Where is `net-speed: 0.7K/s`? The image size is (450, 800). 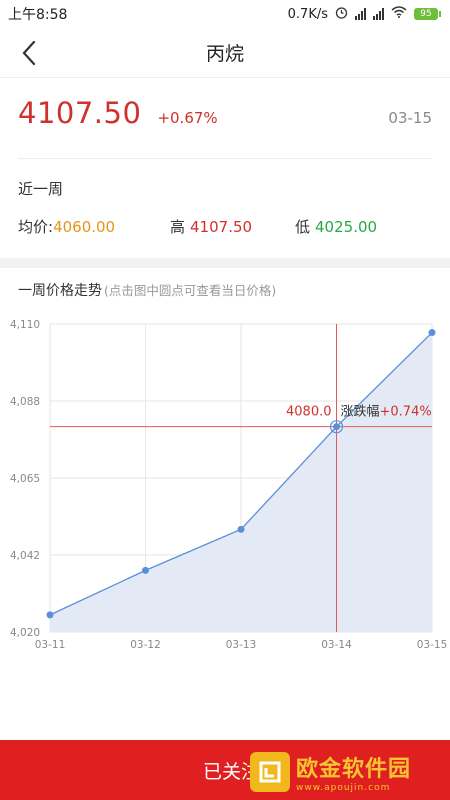
net-speed: 0.7K/s is located at coordinates (307, 14).